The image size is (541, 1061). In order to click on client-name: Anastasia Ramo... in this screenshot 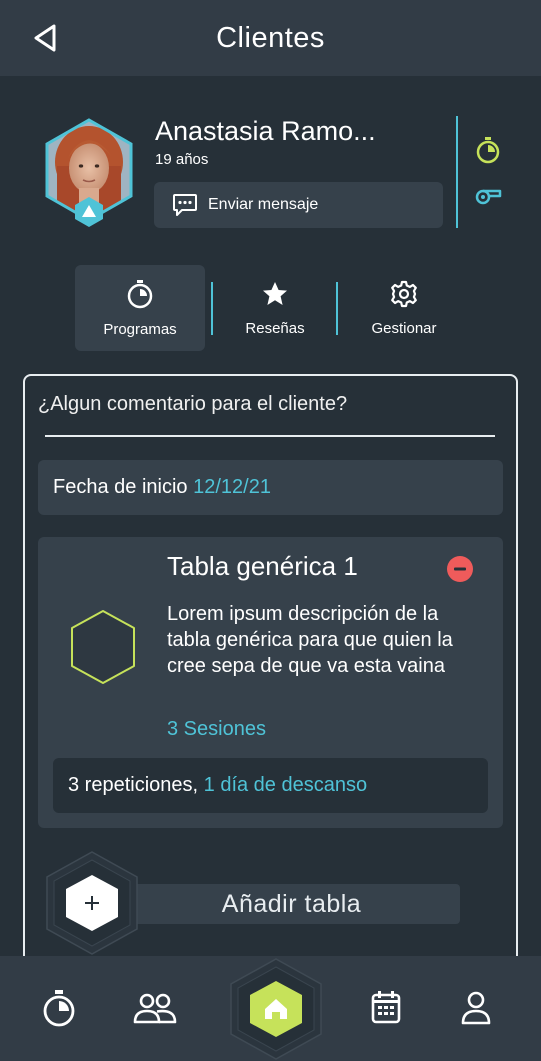, I will do `click(265, 131)`.